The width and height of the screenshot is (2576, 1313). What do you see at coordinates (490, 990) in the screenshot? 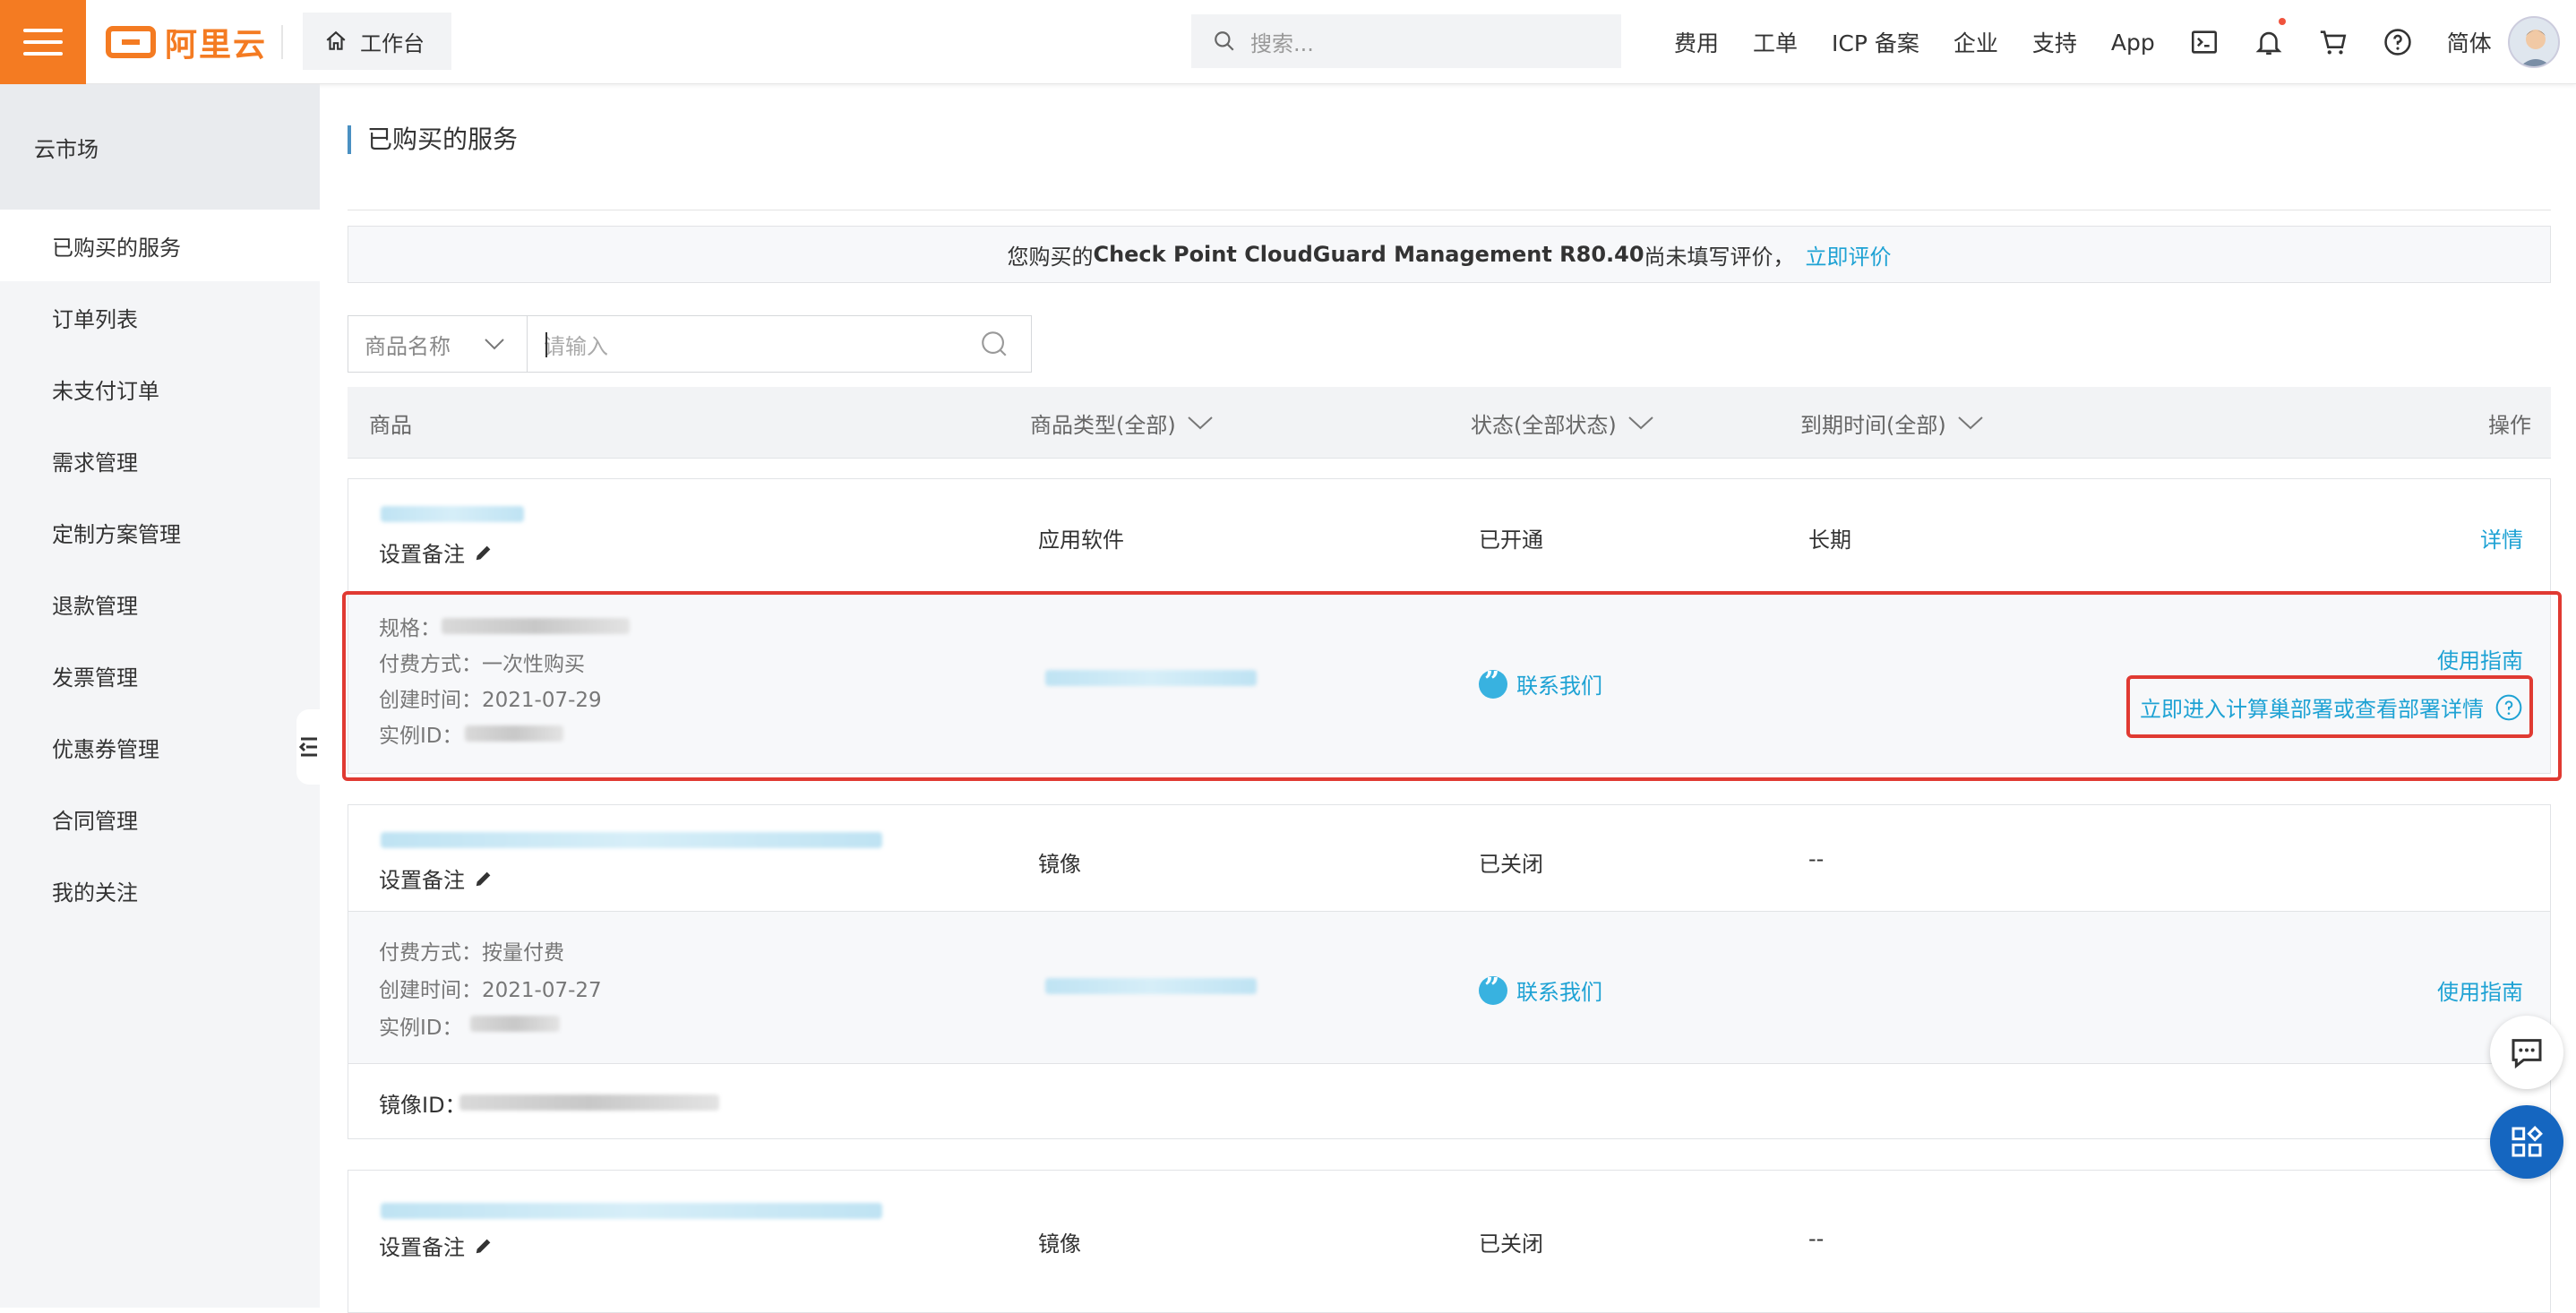
I see `created-time: 创建时间：2021-07-27` at bounding box center [490, 990].